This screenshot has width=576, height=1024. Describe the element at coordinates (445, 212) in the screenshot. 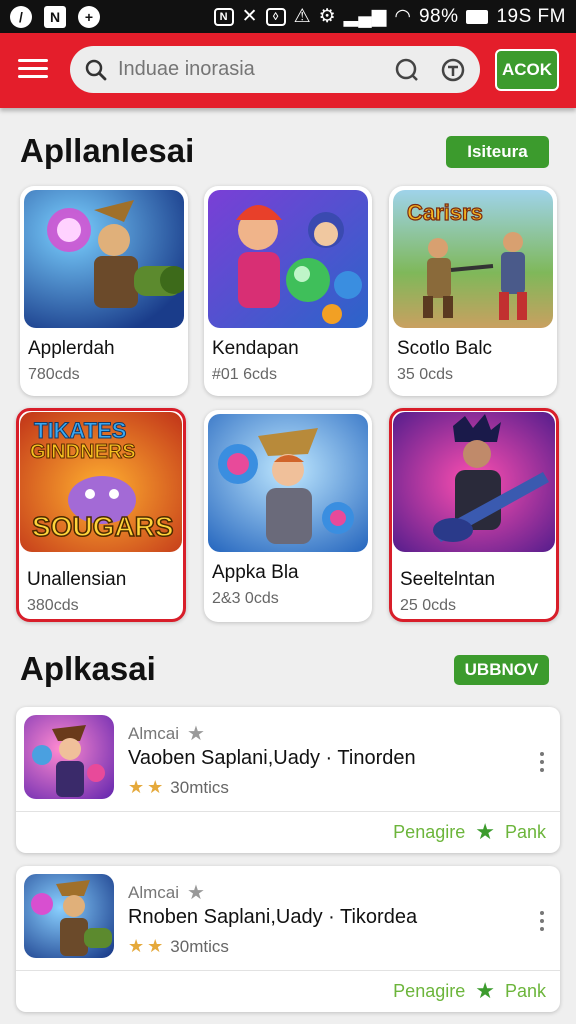

I see `art-title: Carisrs` at that location.